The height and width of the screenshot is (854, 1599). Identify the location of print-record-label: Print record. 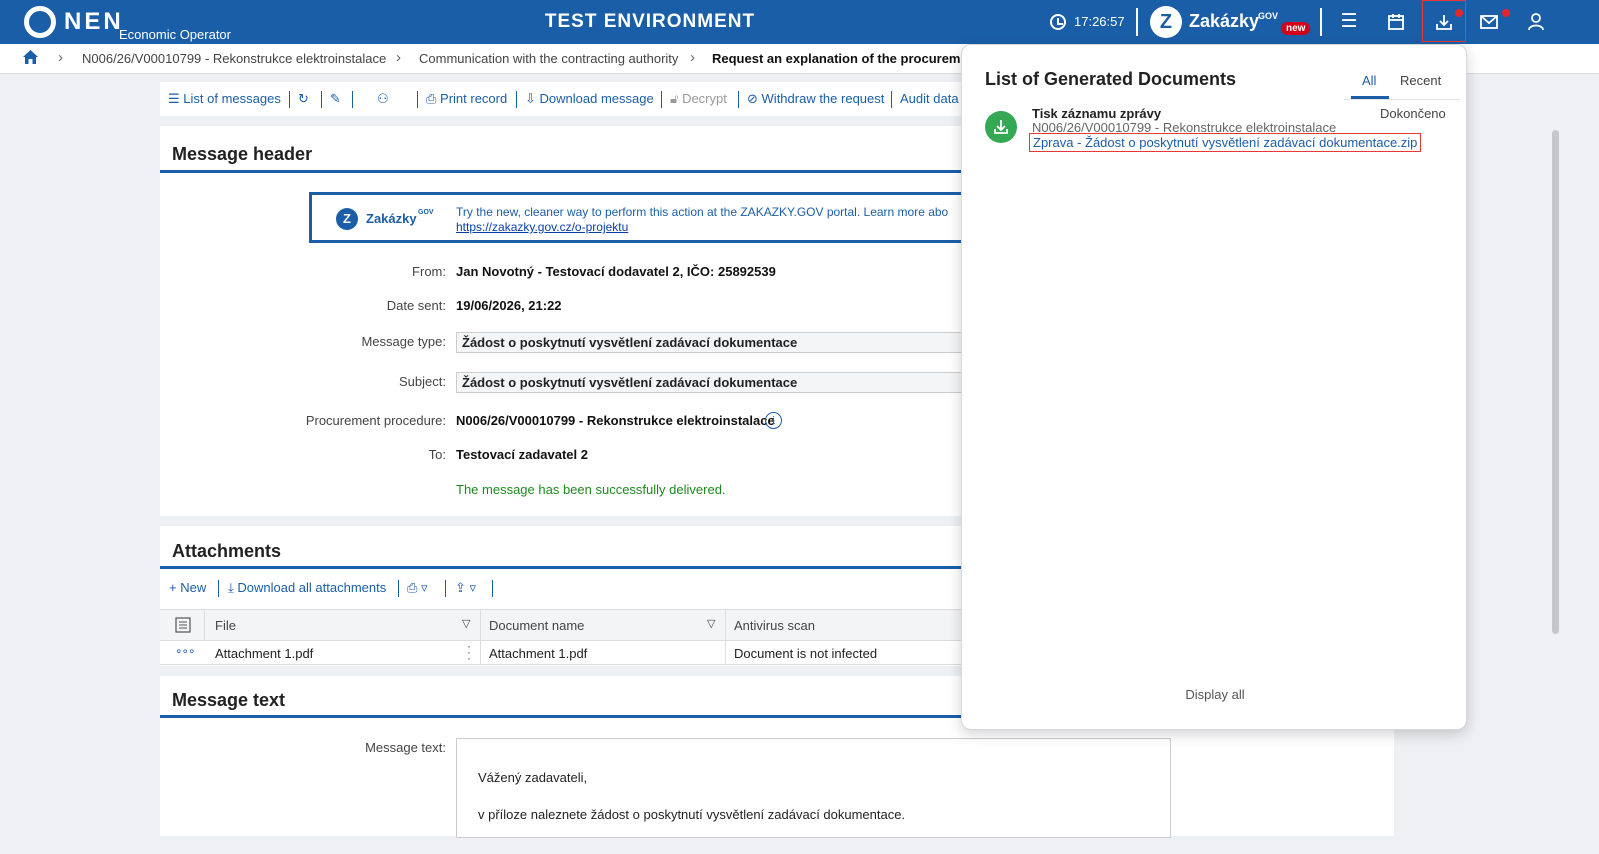
(474, 98).